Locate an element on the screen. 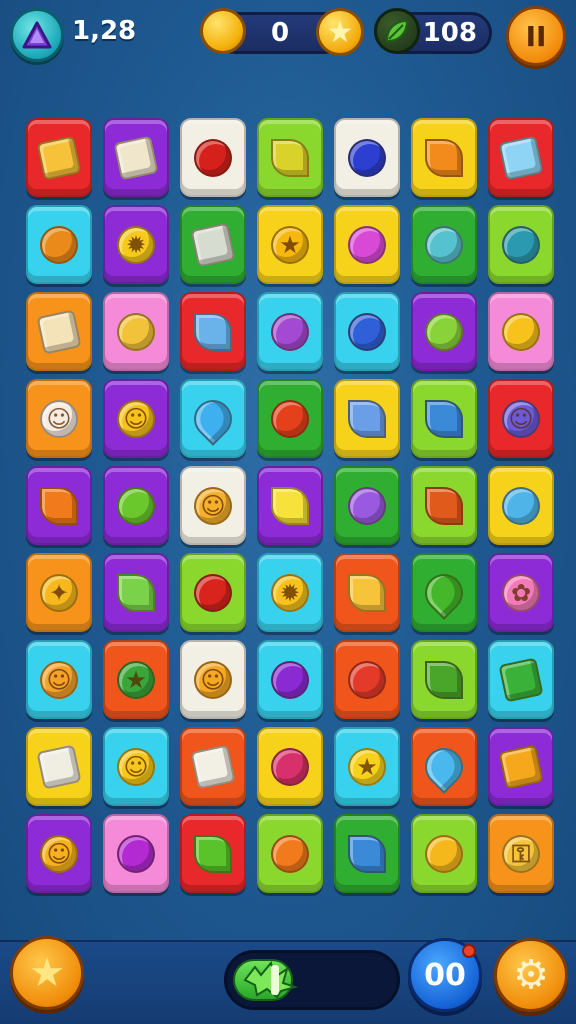 Image resolution: width=576 pixels, height=1024 pixels. lollipop-icon is located at coordinates (367, 244).